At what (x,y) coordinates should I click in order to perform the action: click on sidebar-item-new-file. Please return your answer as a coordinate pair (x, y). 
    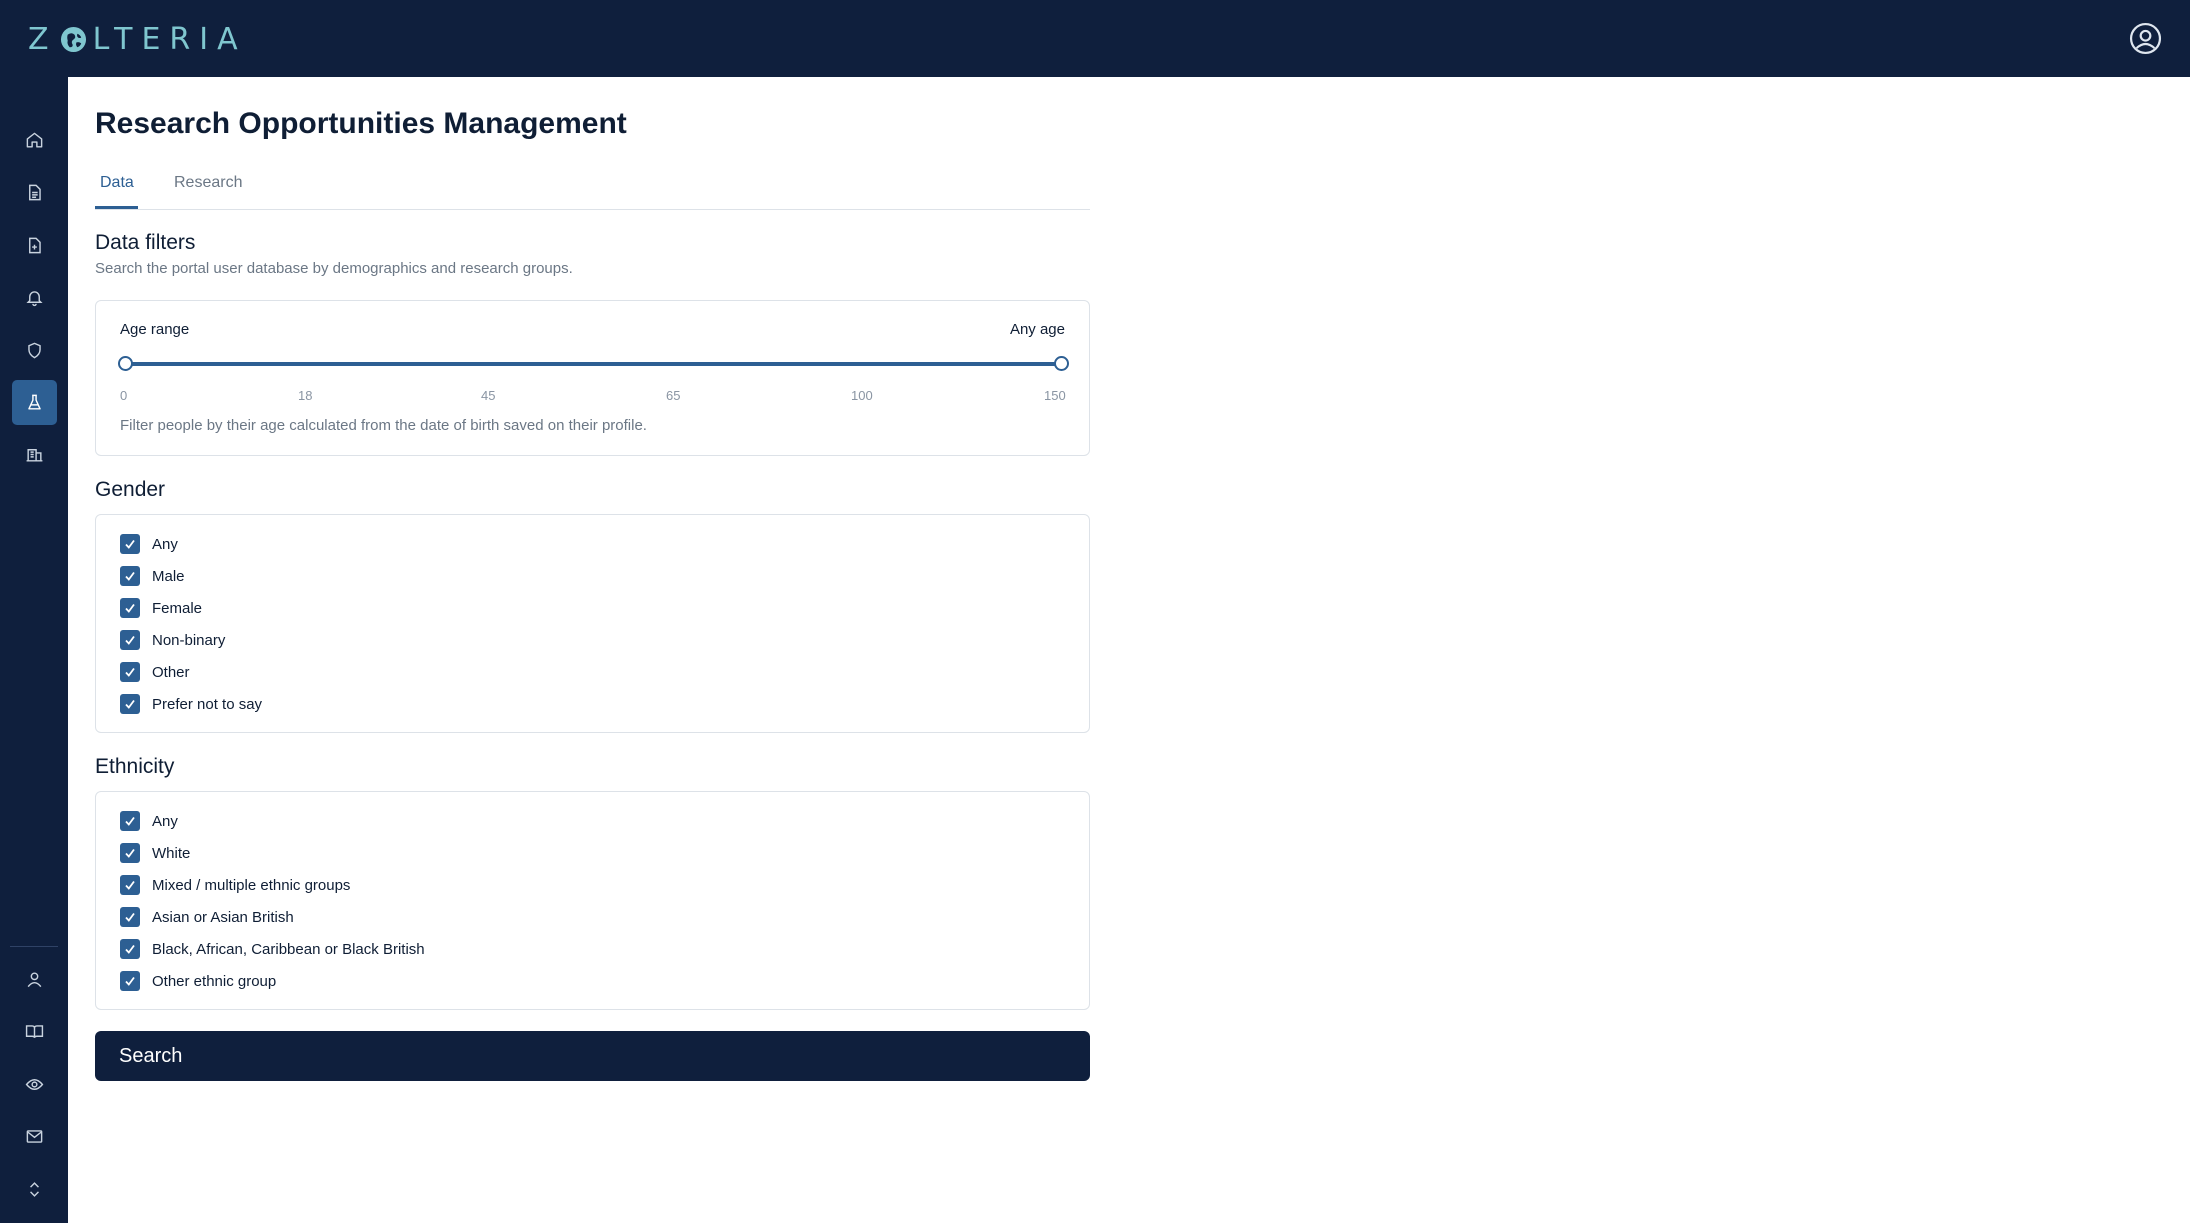
    Looking at the image, I should click on (34, 245).